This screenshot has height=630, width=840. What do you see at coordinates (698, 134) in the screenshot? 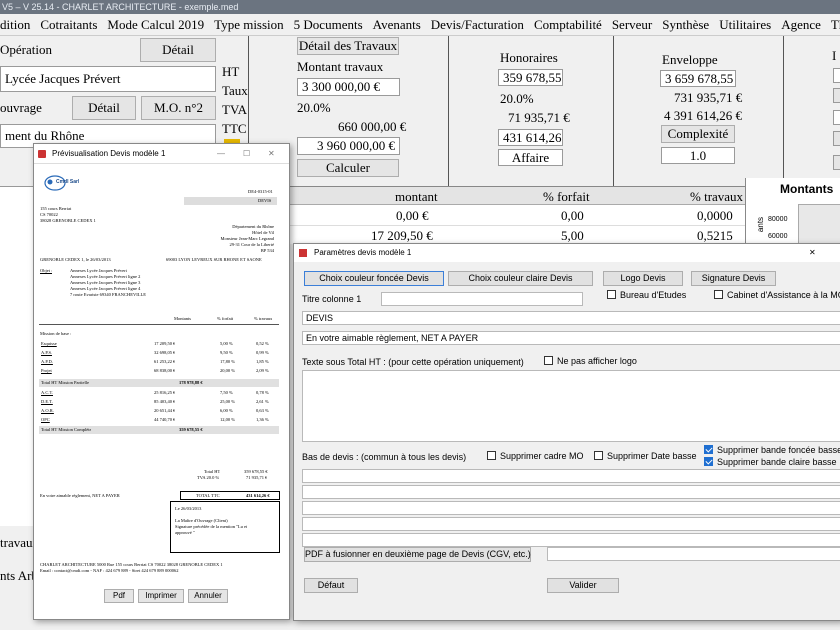
I see `complexite-button: Complexité` at bounding box center [698, 134].